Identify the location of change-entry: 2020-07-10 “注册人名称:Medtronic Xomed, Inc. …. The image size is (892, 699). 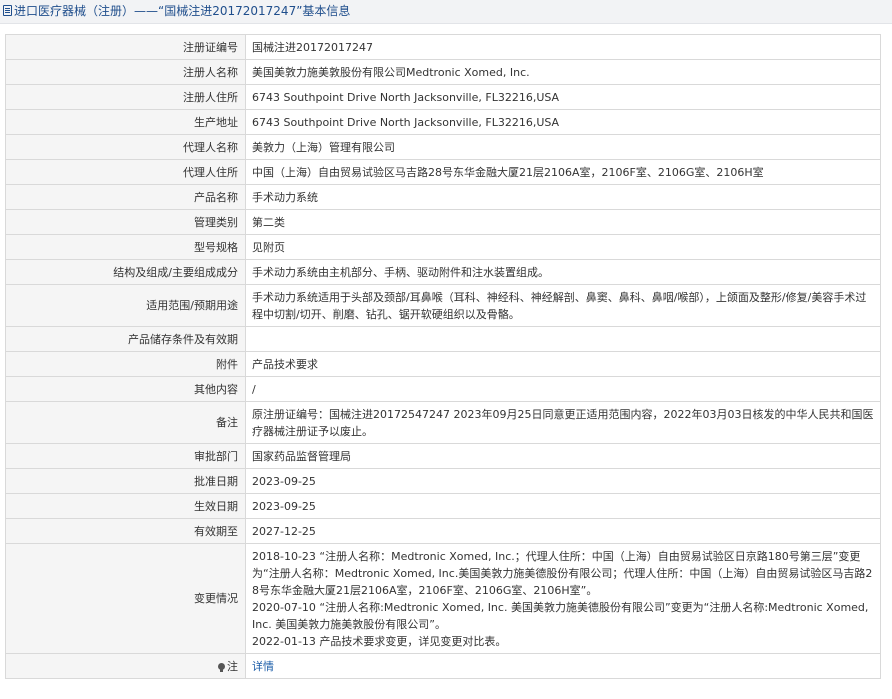
(560, 615).